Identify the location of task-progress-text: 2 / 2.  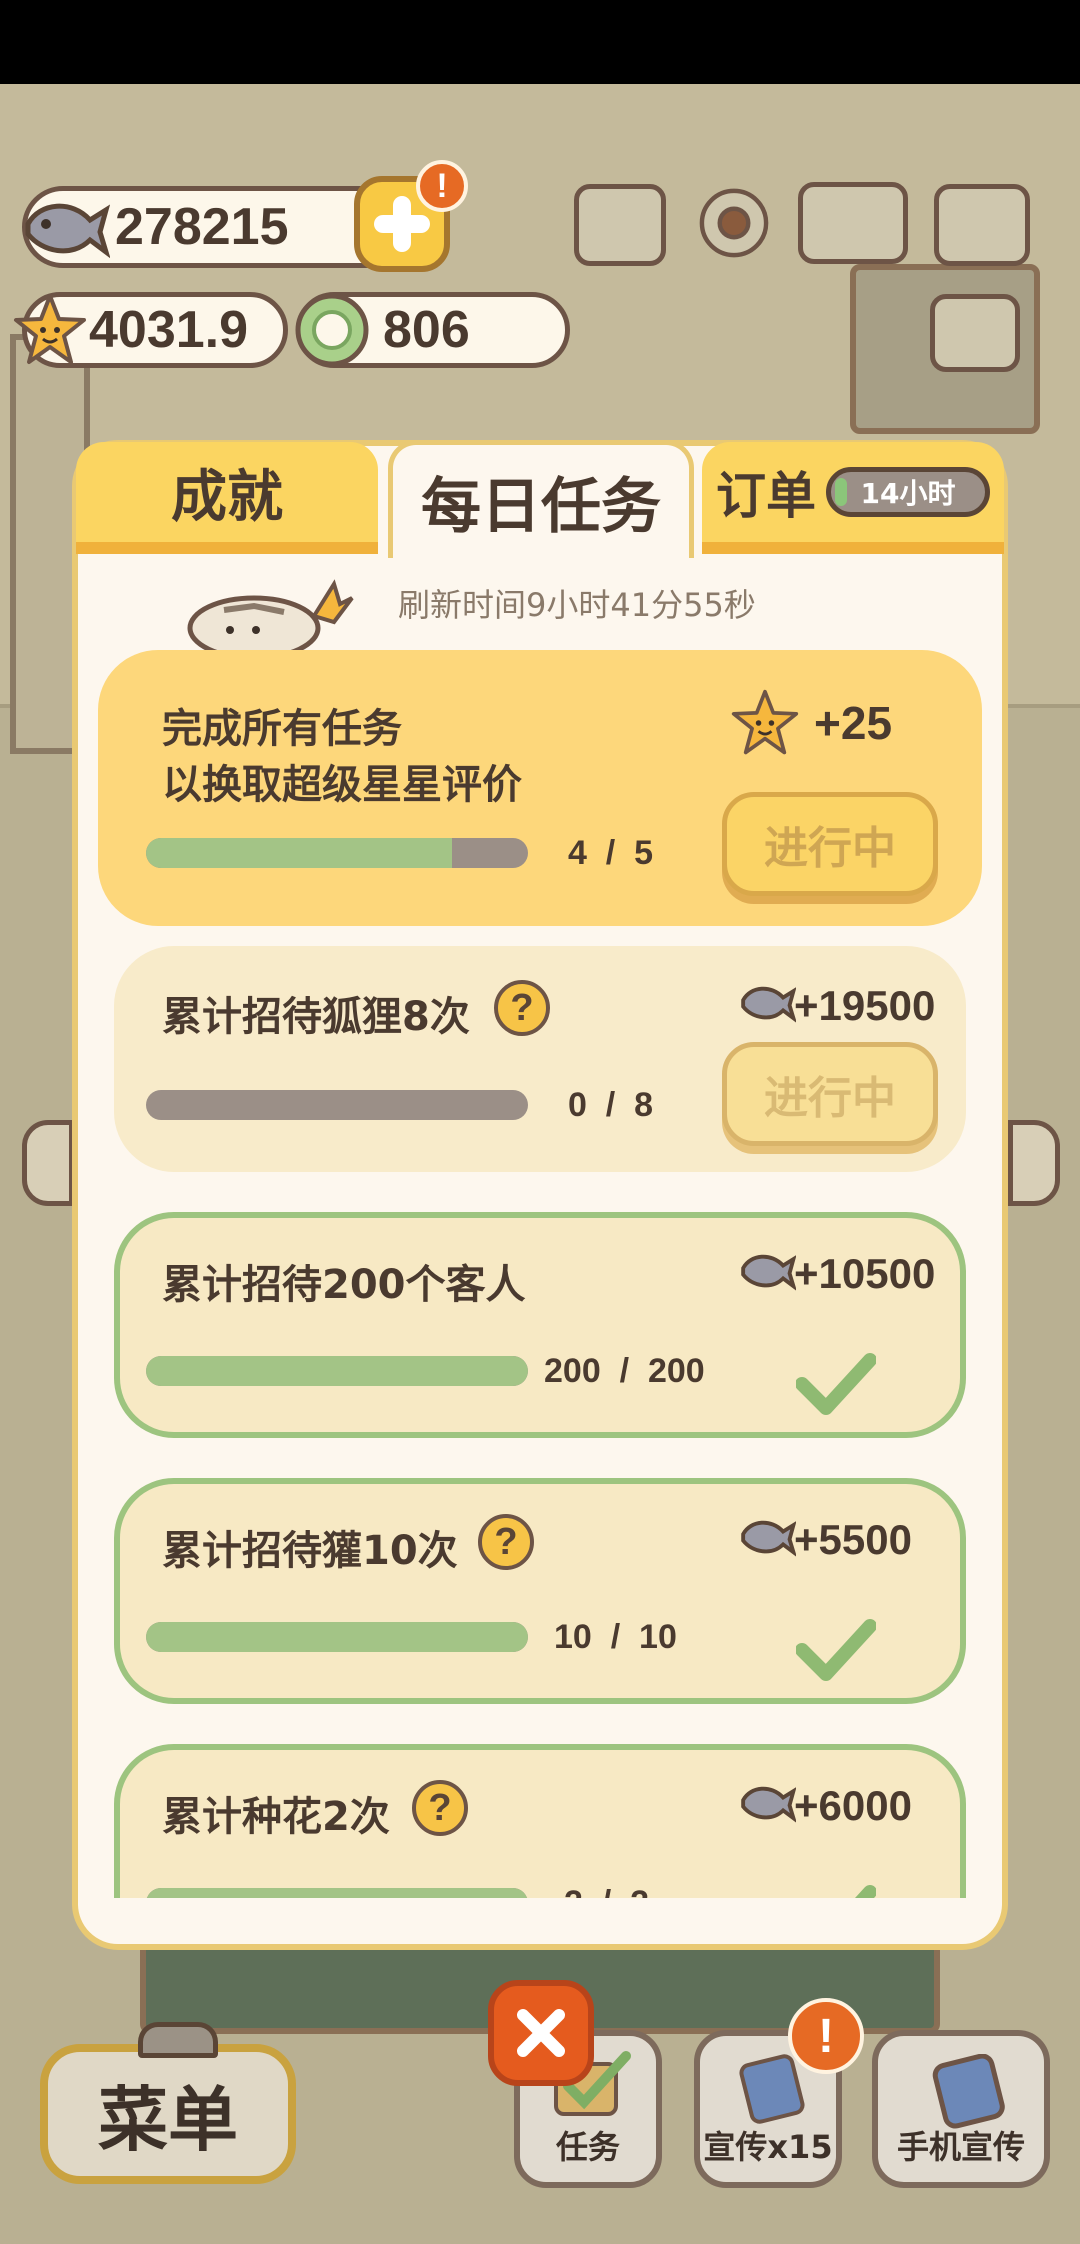
(606, 1891).